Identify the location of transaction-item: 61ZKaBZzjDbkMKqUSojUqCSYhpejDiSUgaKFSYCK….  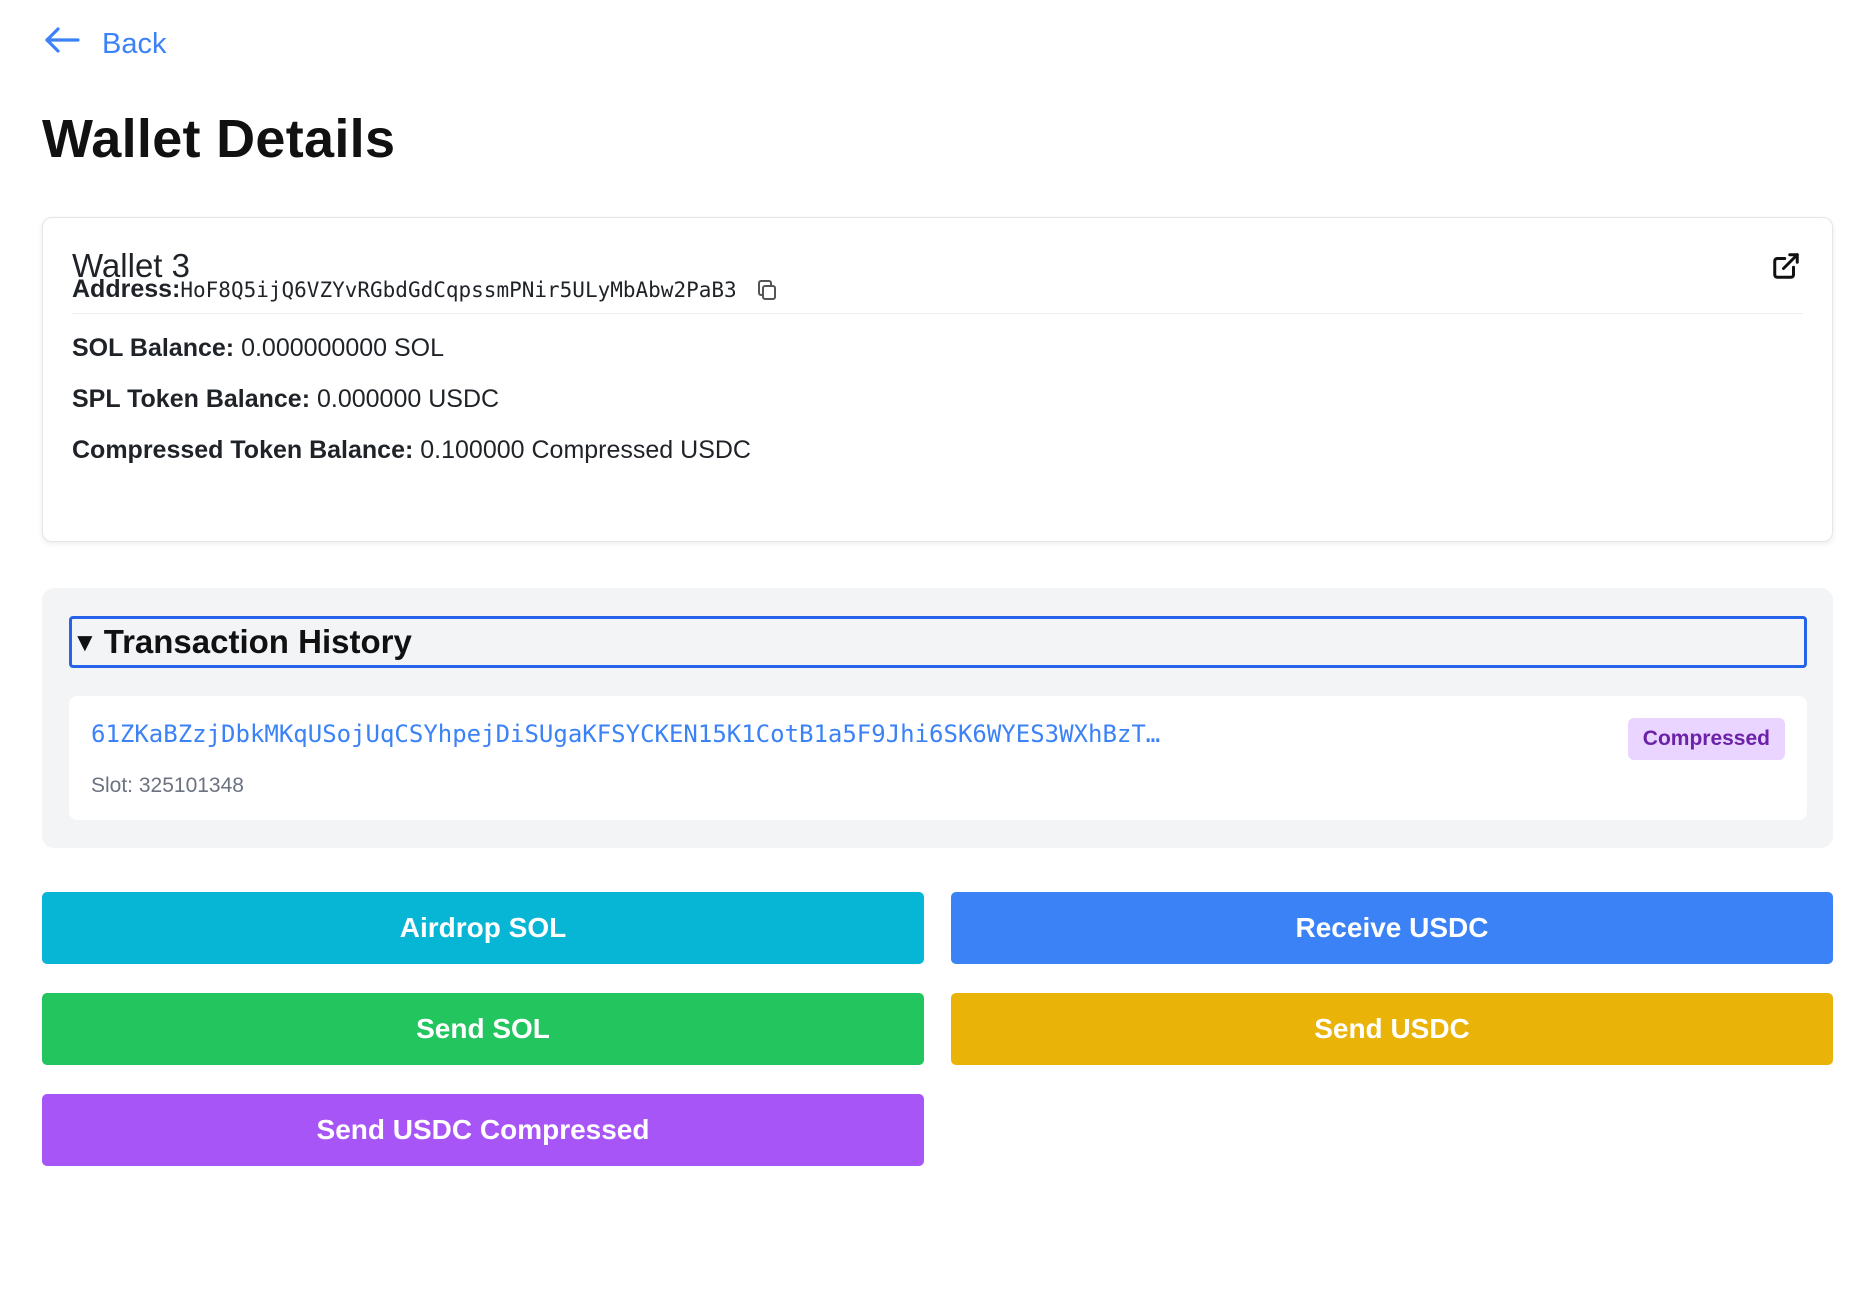
(938, 758).